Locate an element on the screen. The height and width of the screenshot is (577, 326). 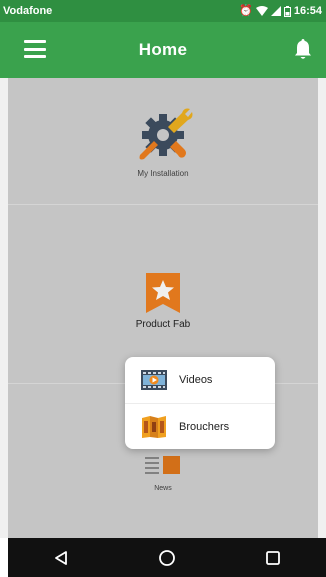
status-icons: ⏰ 16:54 is located at coordinates (280, 11).